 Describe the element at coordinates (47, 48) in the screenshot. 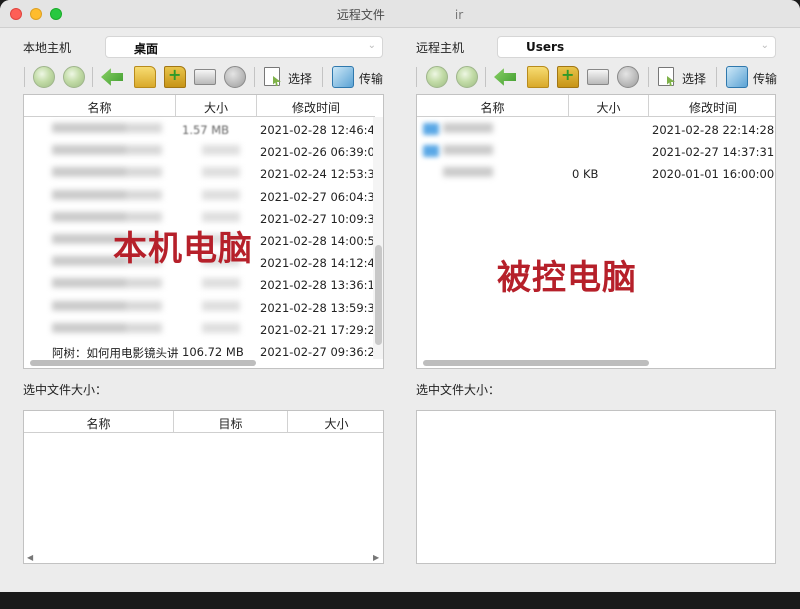

I see `local-host-label: 本地主机` at that location.